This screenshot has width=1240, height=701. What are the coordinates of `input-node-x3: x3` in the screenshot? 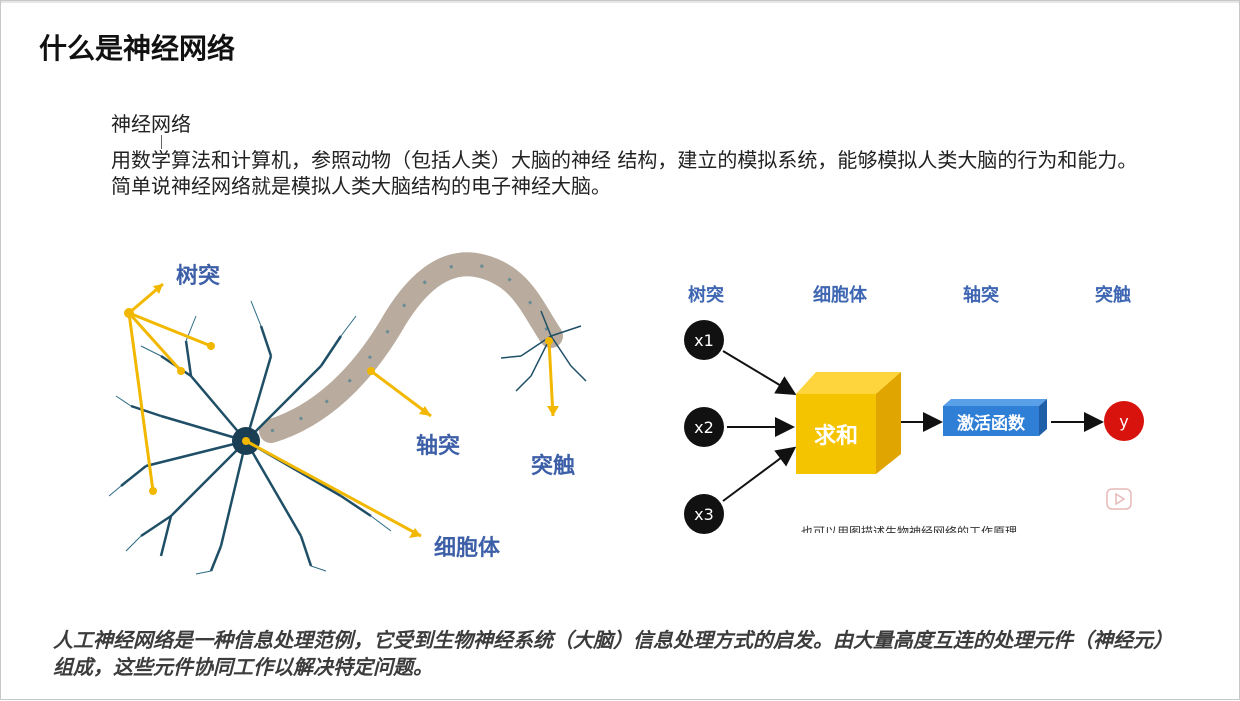 It's located at (704, 514).